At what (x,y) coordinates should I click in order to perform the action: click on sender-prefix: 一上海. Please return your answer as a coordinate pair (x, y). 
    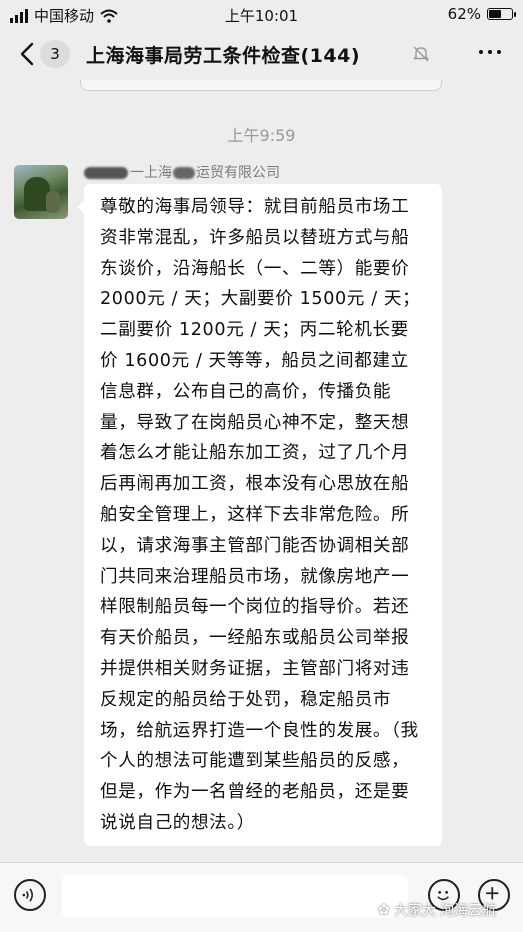
    Looking at the image, I should click on (151, 173).